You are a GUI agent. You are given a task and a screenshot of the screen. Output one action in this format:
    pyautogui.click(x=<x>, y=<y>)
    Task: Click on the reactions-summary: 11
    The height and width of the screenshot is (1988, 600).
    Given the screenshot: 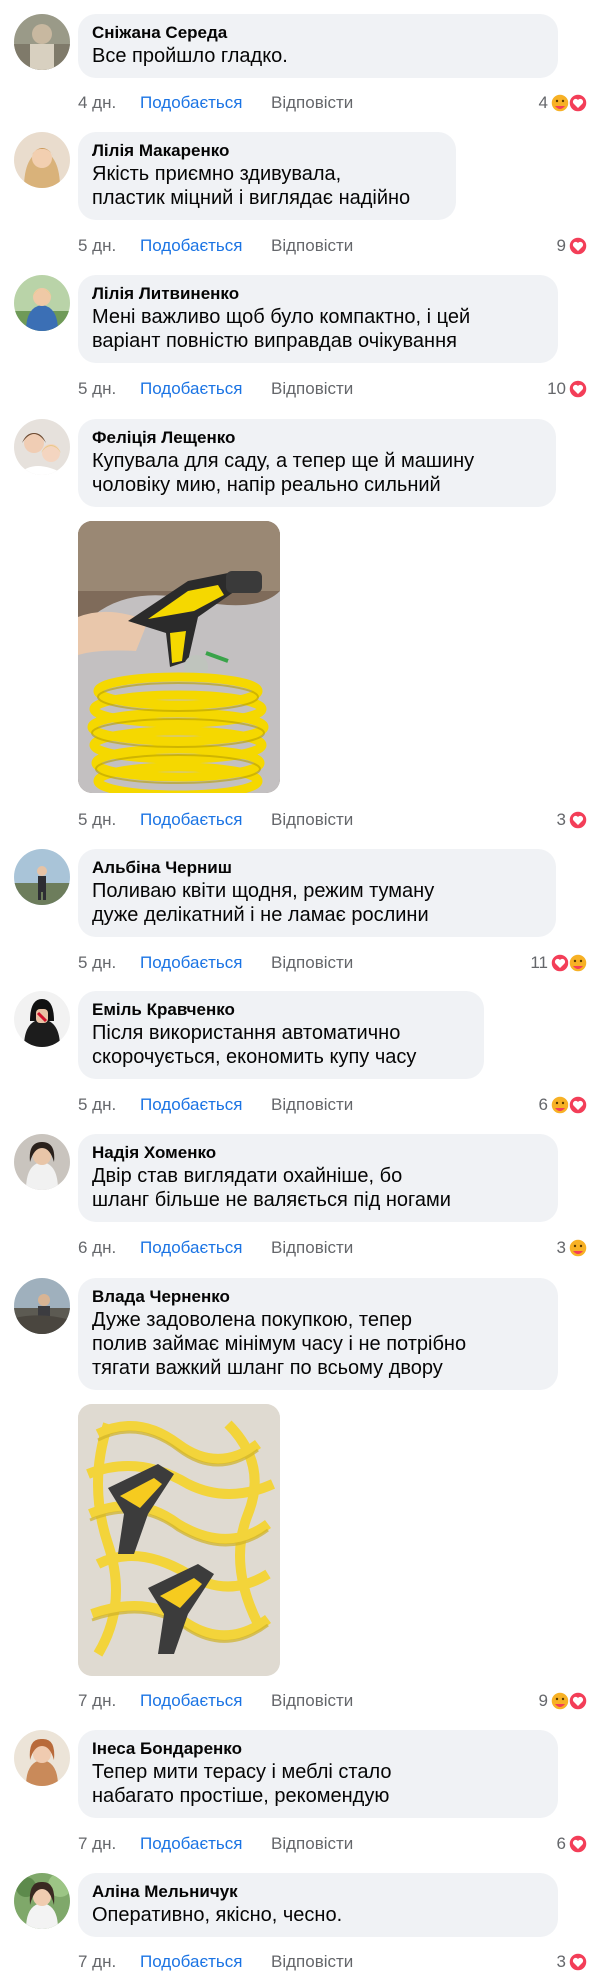 What is the action you would take?
    pyautogui.click(x=559, y=963)
    